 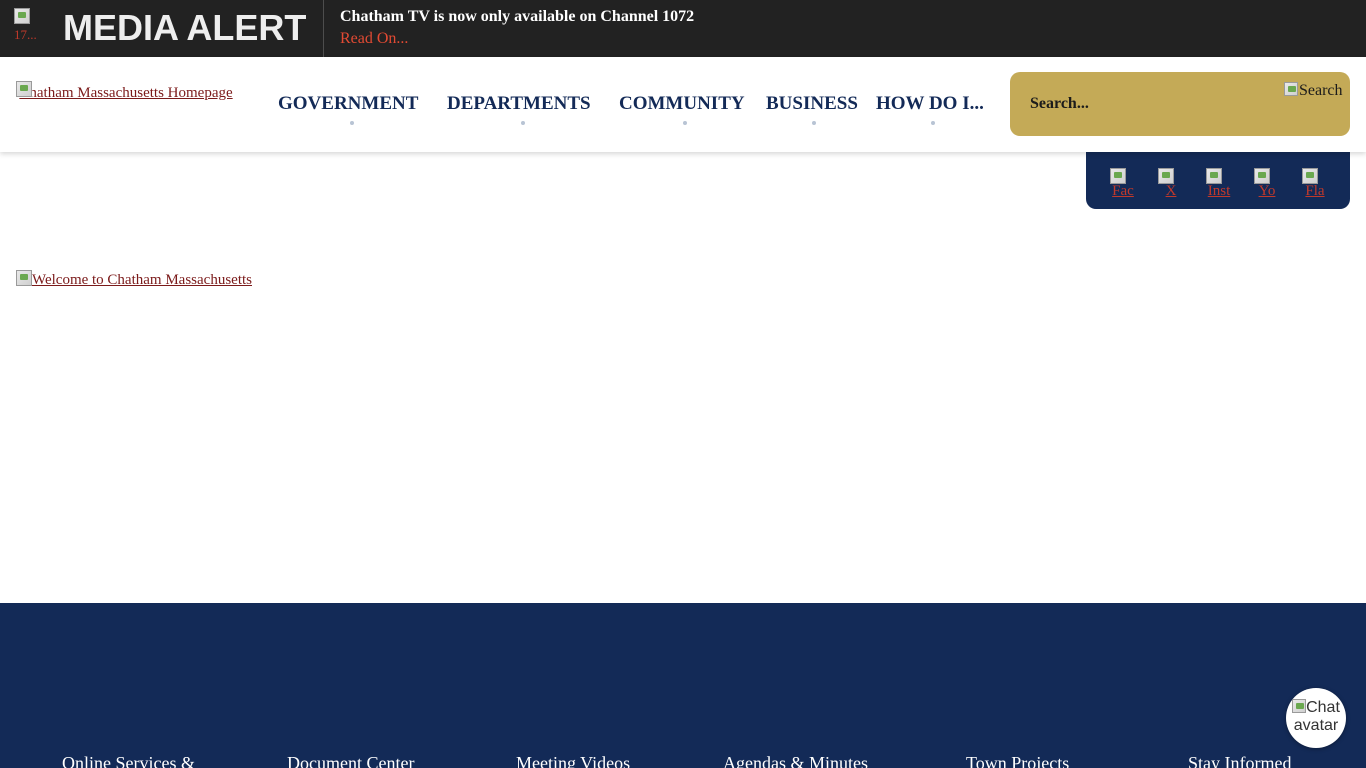 I want to click on alert-title: MEDIA ALERT, so click(x=185, y=27).